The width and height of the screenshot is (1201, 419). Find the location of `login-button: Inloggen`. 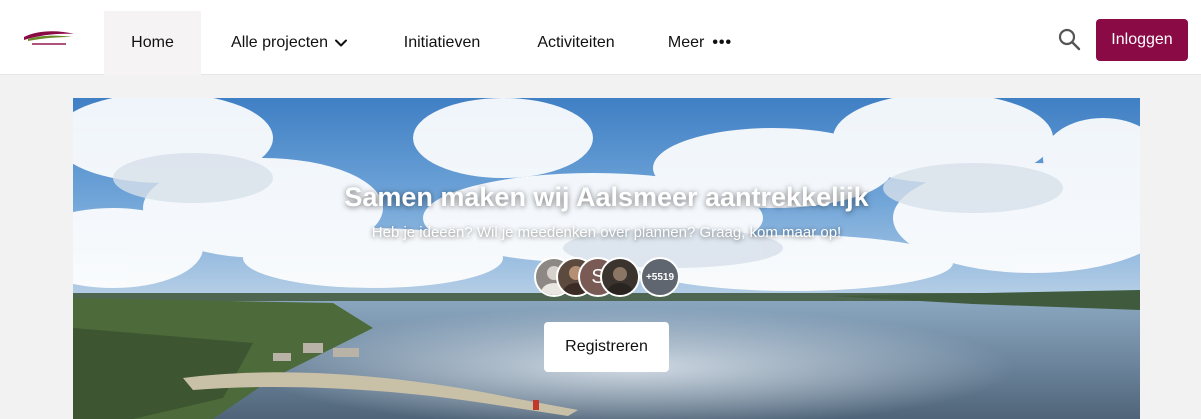

login-button: Inloggen is located at coordinates (1142, 40).